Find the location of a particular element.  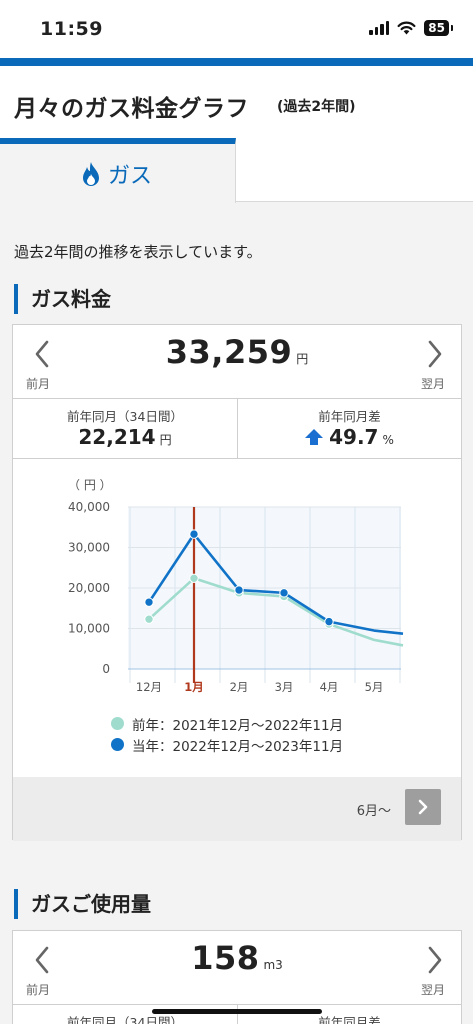

gas-fee-unit: 円 is located at coordinates (302, 359).